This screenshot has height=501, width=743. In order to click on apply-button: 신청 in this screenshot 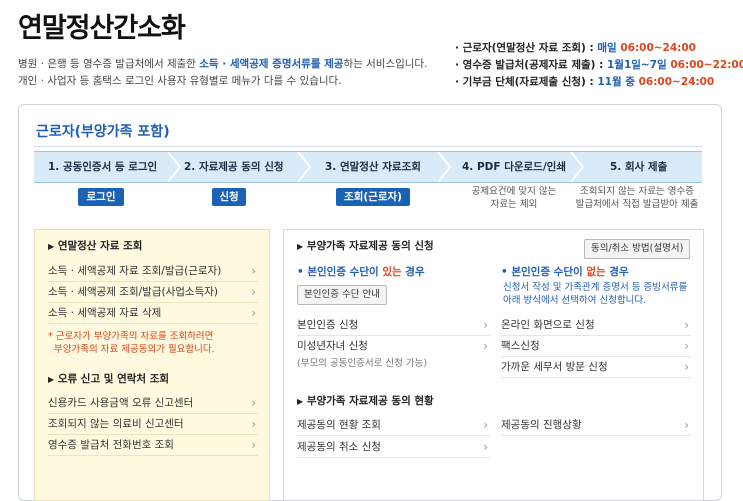, I will do `click(229, 197)`.